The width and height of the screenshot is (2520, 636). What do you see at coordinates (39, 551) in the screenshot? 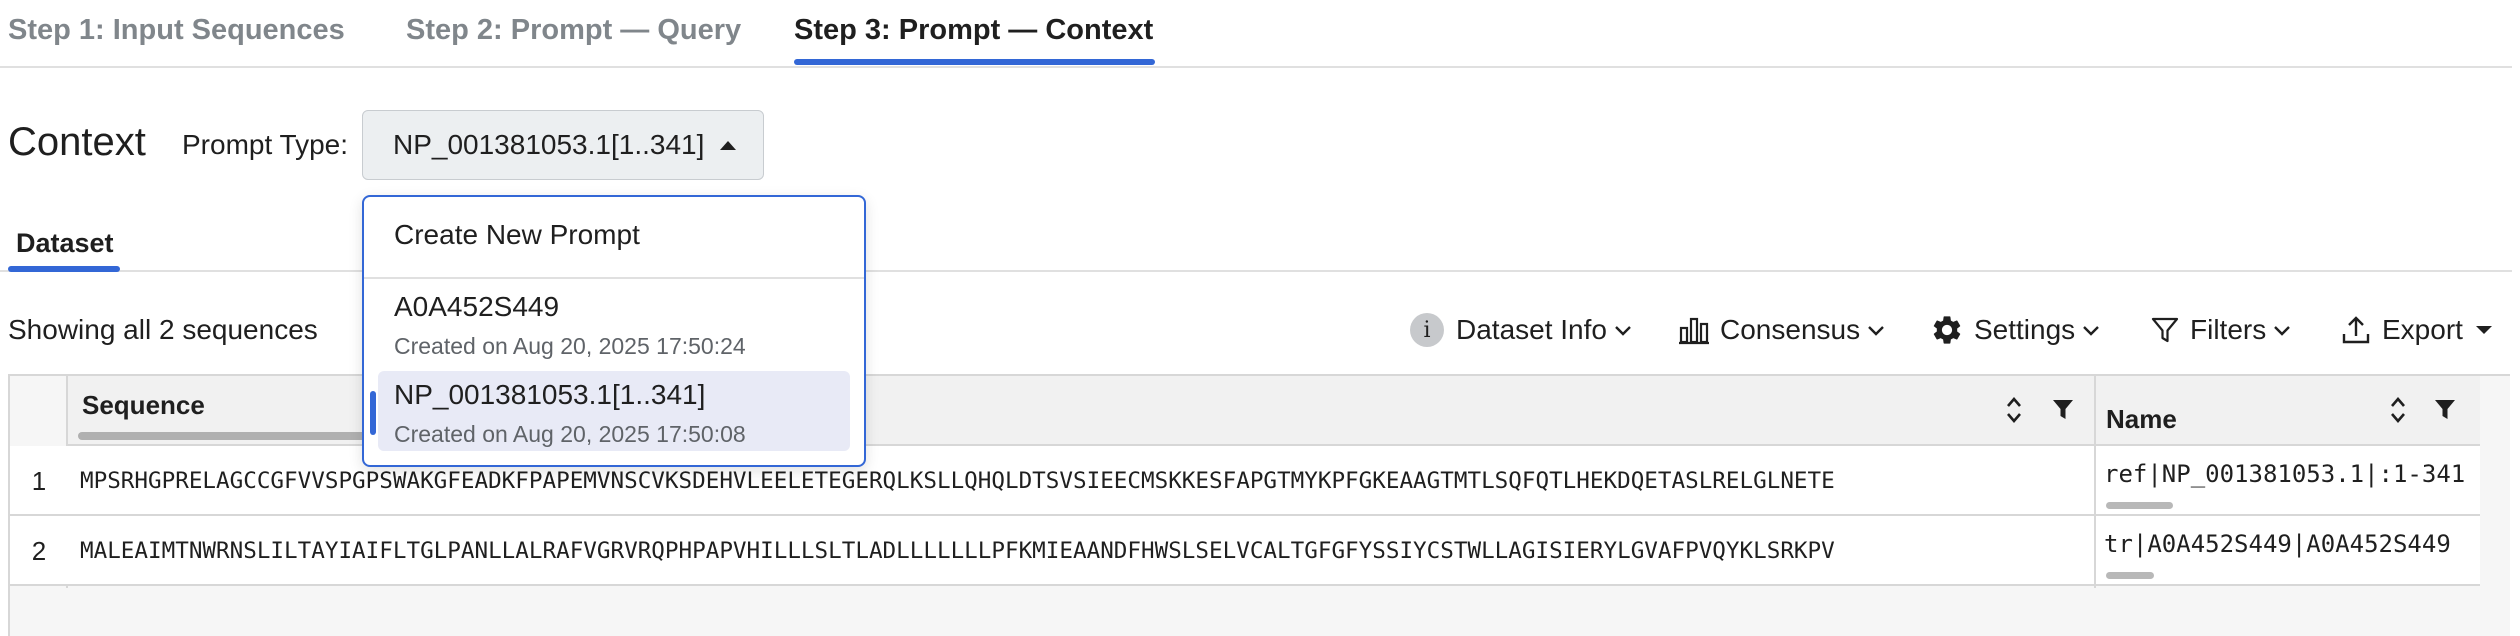
I see `row-number: 2` at bounding box center [39, 551].